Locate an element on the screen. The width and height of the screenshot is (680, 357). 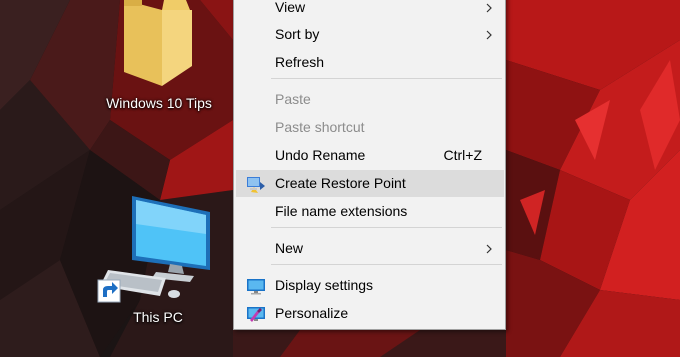
menu-item-paste: Paste is located at coordinates (370, 99).